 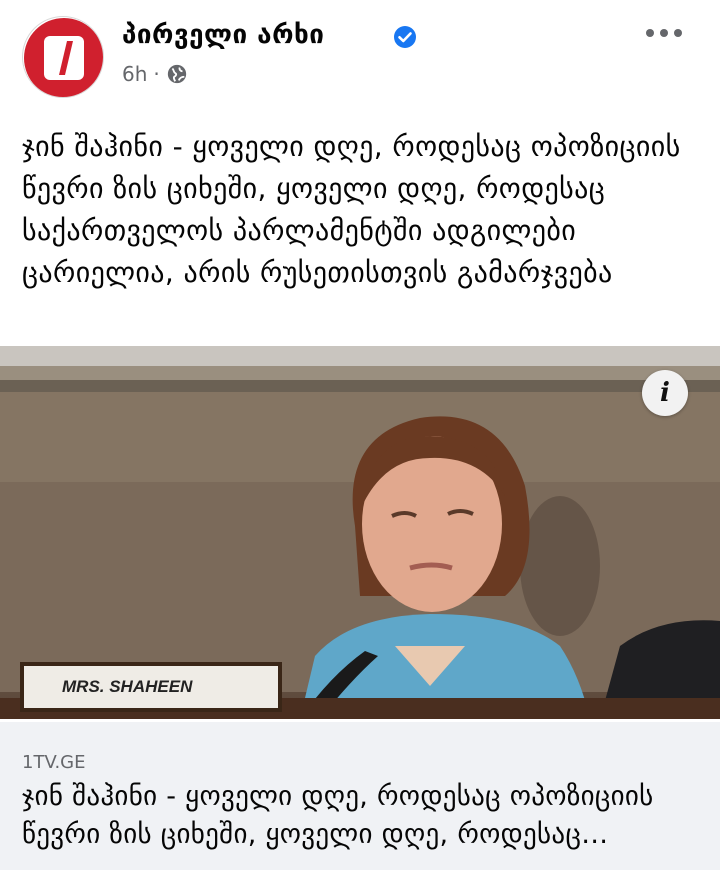 I want to click on verified-badge-icon, so click(x=405, y=37).